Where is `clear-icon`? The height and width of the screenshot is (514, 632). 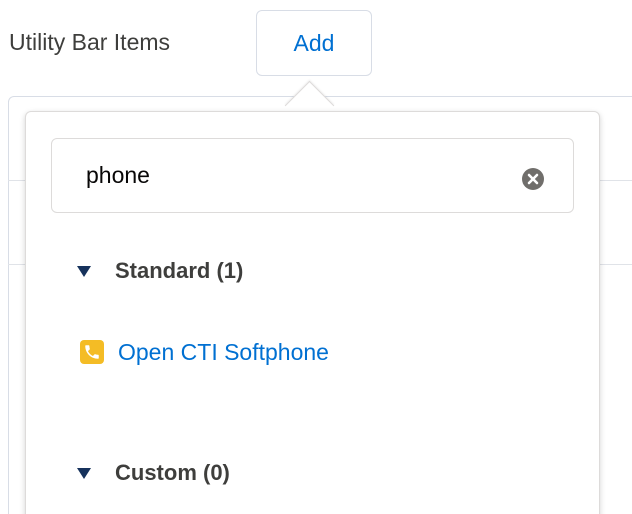
clear-icon is located at coordinates (533, 179).